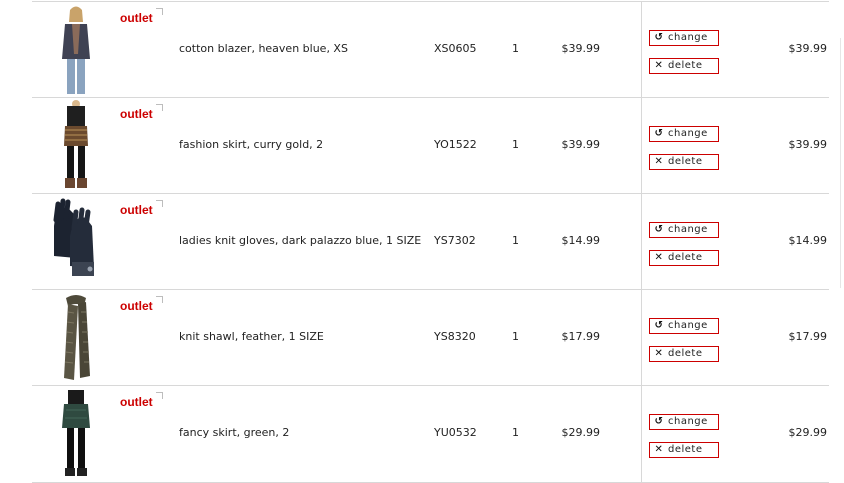 This screenshot has width=844, height=483. What do you see at coordinates (455, 240) in the screenshot?
I see `item-sku: YS7302` at bounding box center [455, 240].